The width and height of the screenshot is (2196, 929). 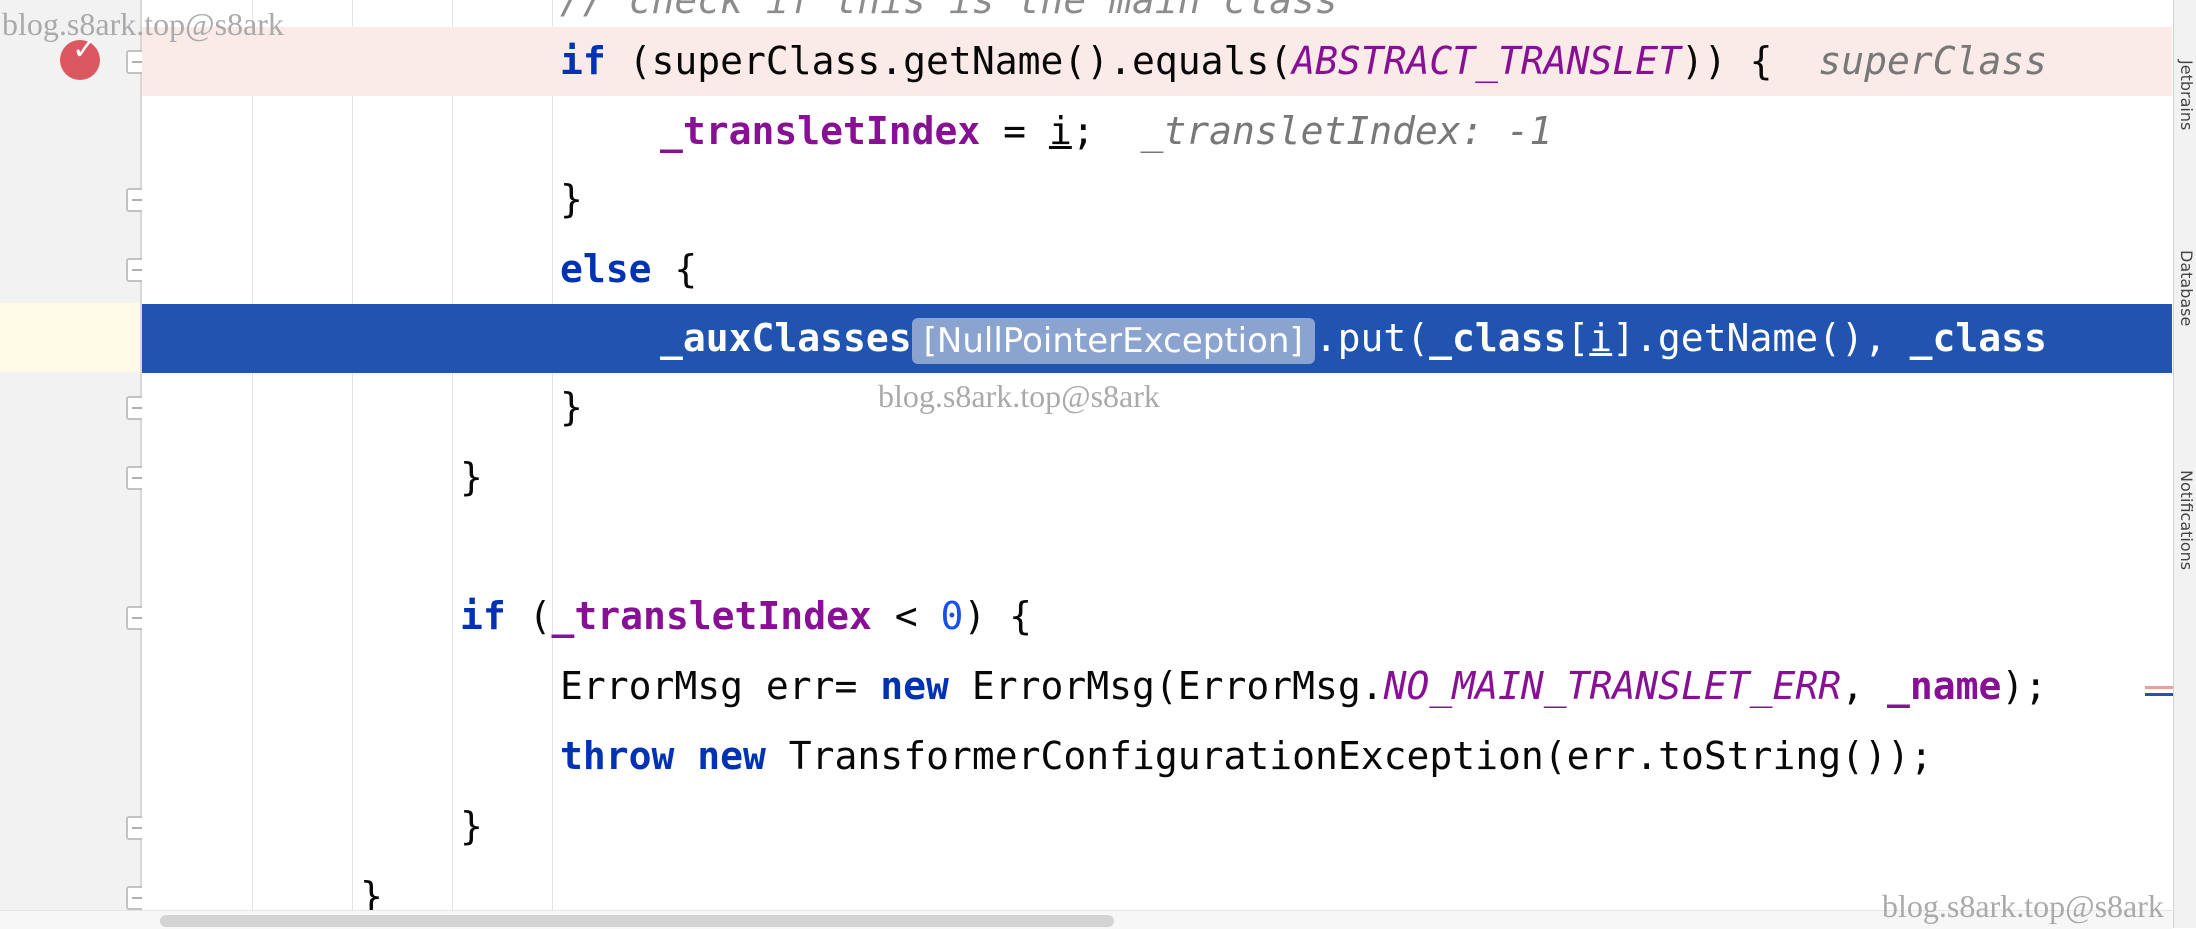 What do you see at coordinates (1933, 61) in the screenshot?
I see `inline-debug-hint: superClass` at bounding box center [1933, 61].